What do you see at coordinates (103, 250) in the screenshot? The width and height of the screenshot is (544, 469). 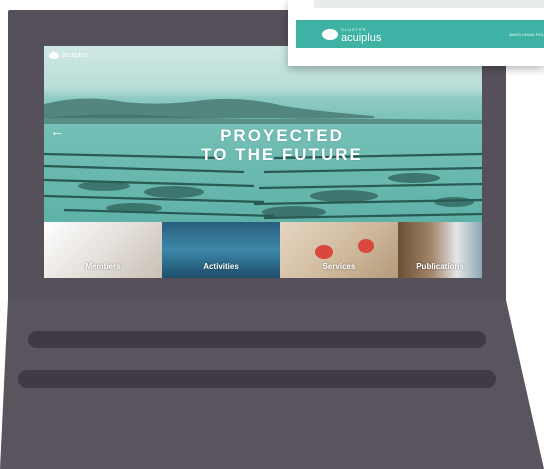 I see `tile-members: Members` at bounding box center [103, 250].